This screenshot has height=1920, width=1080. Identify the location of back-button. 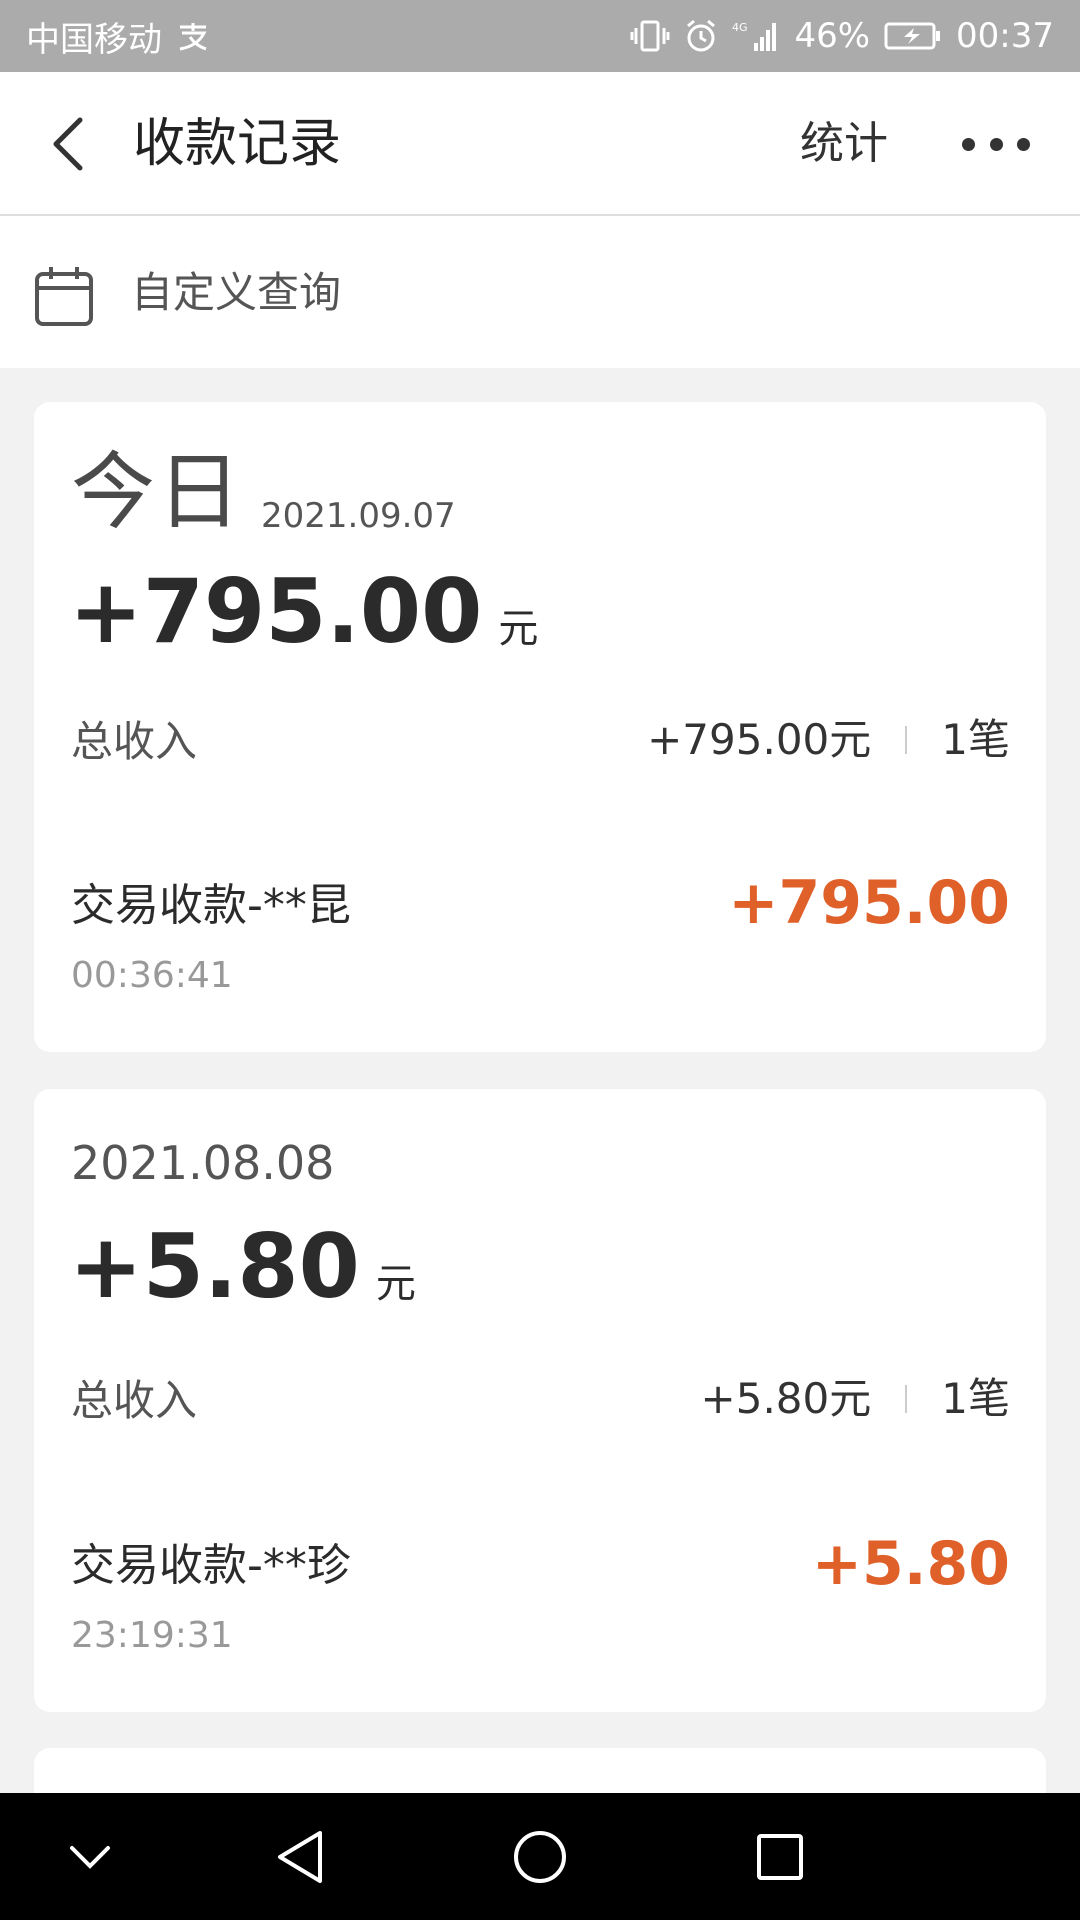
(68, 144).